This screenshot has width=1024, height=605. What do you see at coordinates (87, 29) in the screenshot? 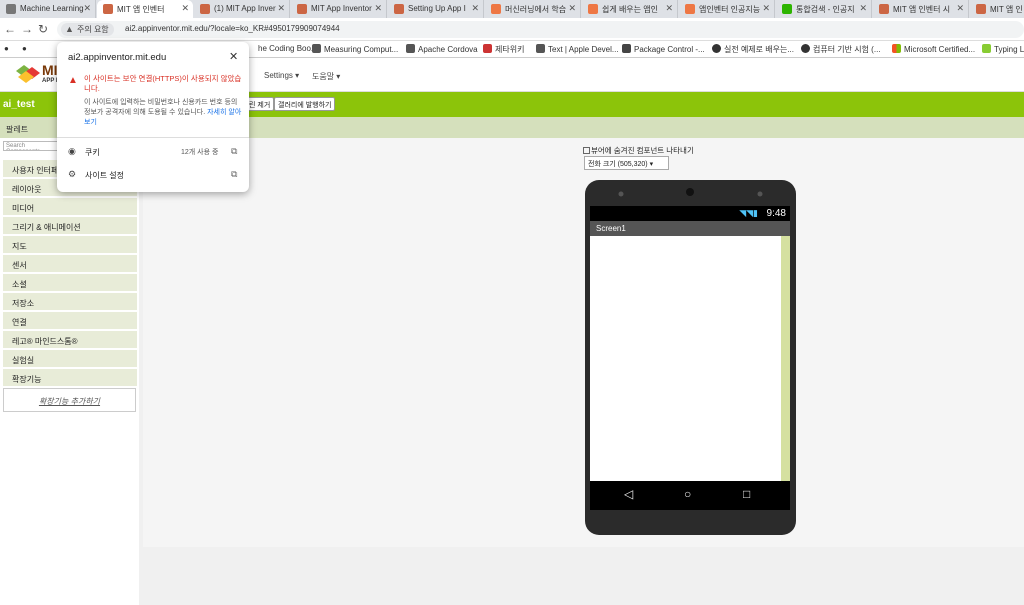
I see `security-badge: ▲ 주의 요함` at bounding box center [87, 29].